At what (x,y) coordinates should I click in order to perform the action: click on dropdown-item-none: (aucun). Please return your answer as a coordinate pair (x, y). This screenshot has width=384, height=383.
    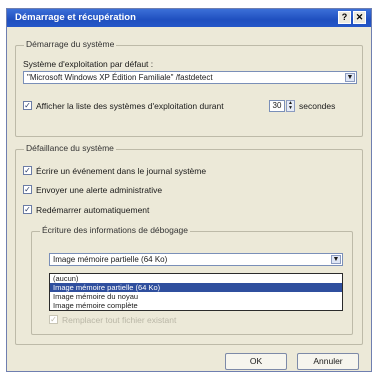
    Looking at the image, I should click on (196, 278).